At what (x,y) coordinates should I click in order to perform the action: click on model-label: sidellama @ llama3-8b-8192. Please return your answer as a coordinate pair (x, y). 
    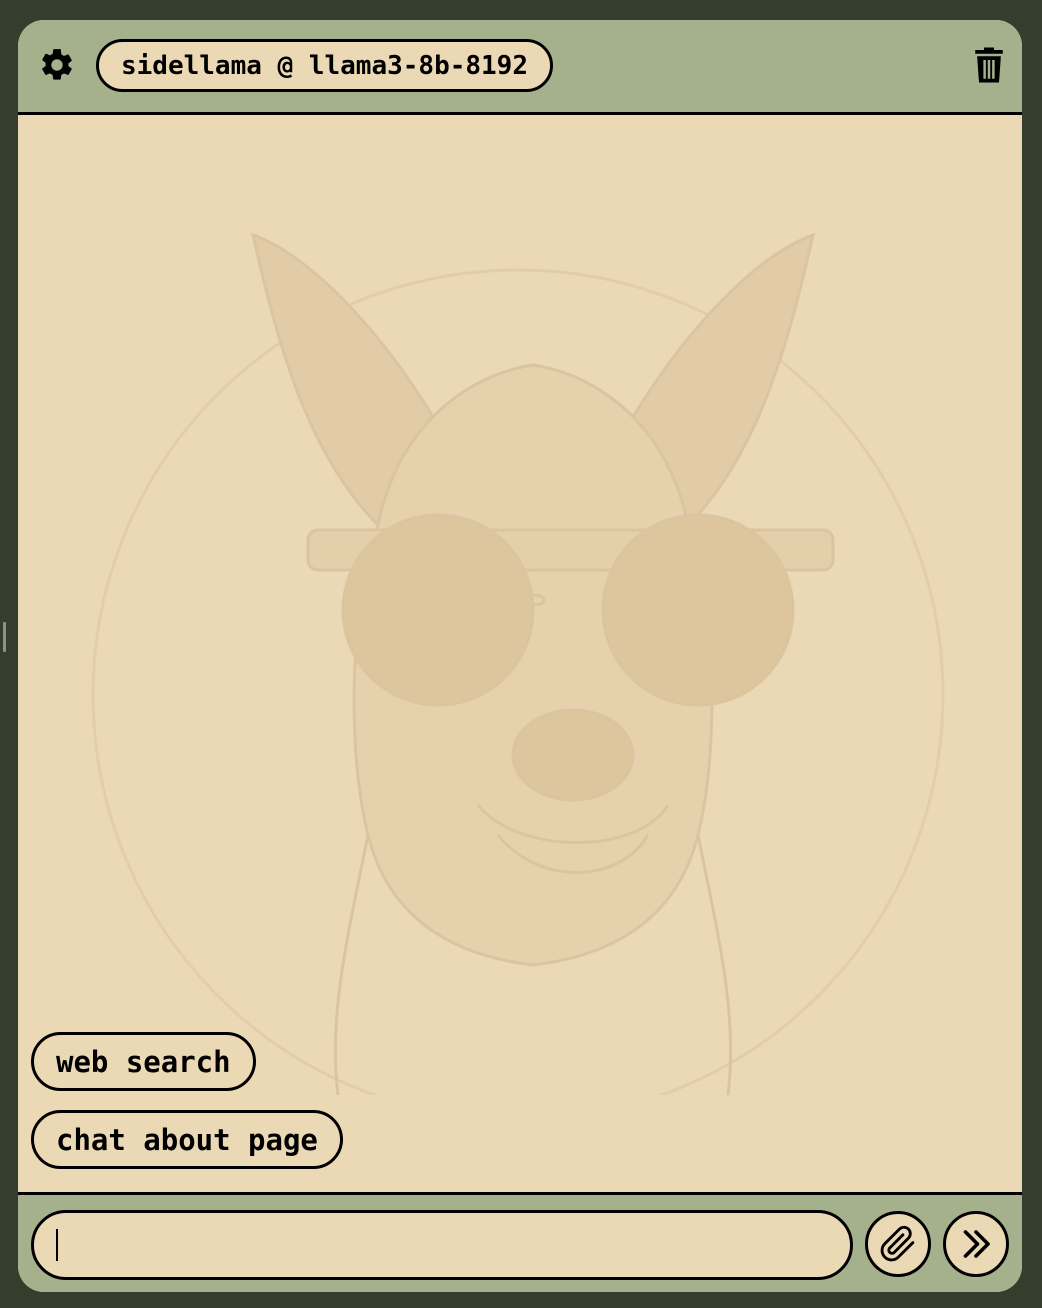
    Looking at the image, I should click on (324, 65).